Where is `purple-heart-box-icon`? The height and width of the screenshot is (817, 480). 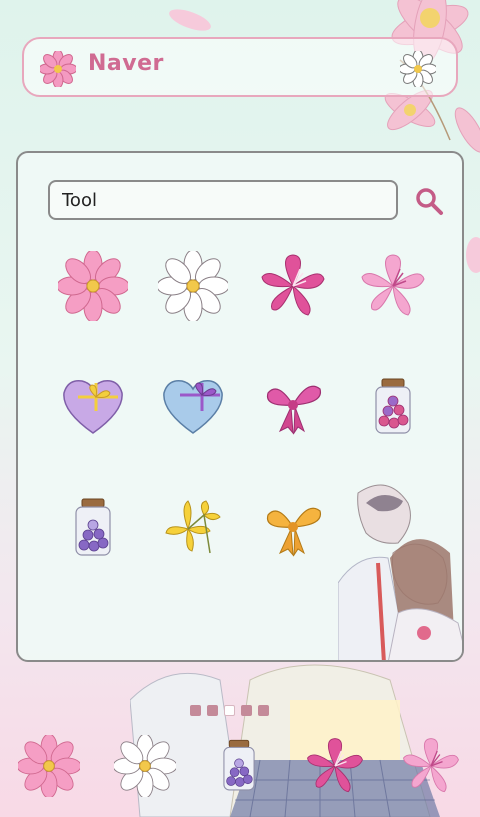 purple-heart-box-icon is located at coordinates (93, 407).